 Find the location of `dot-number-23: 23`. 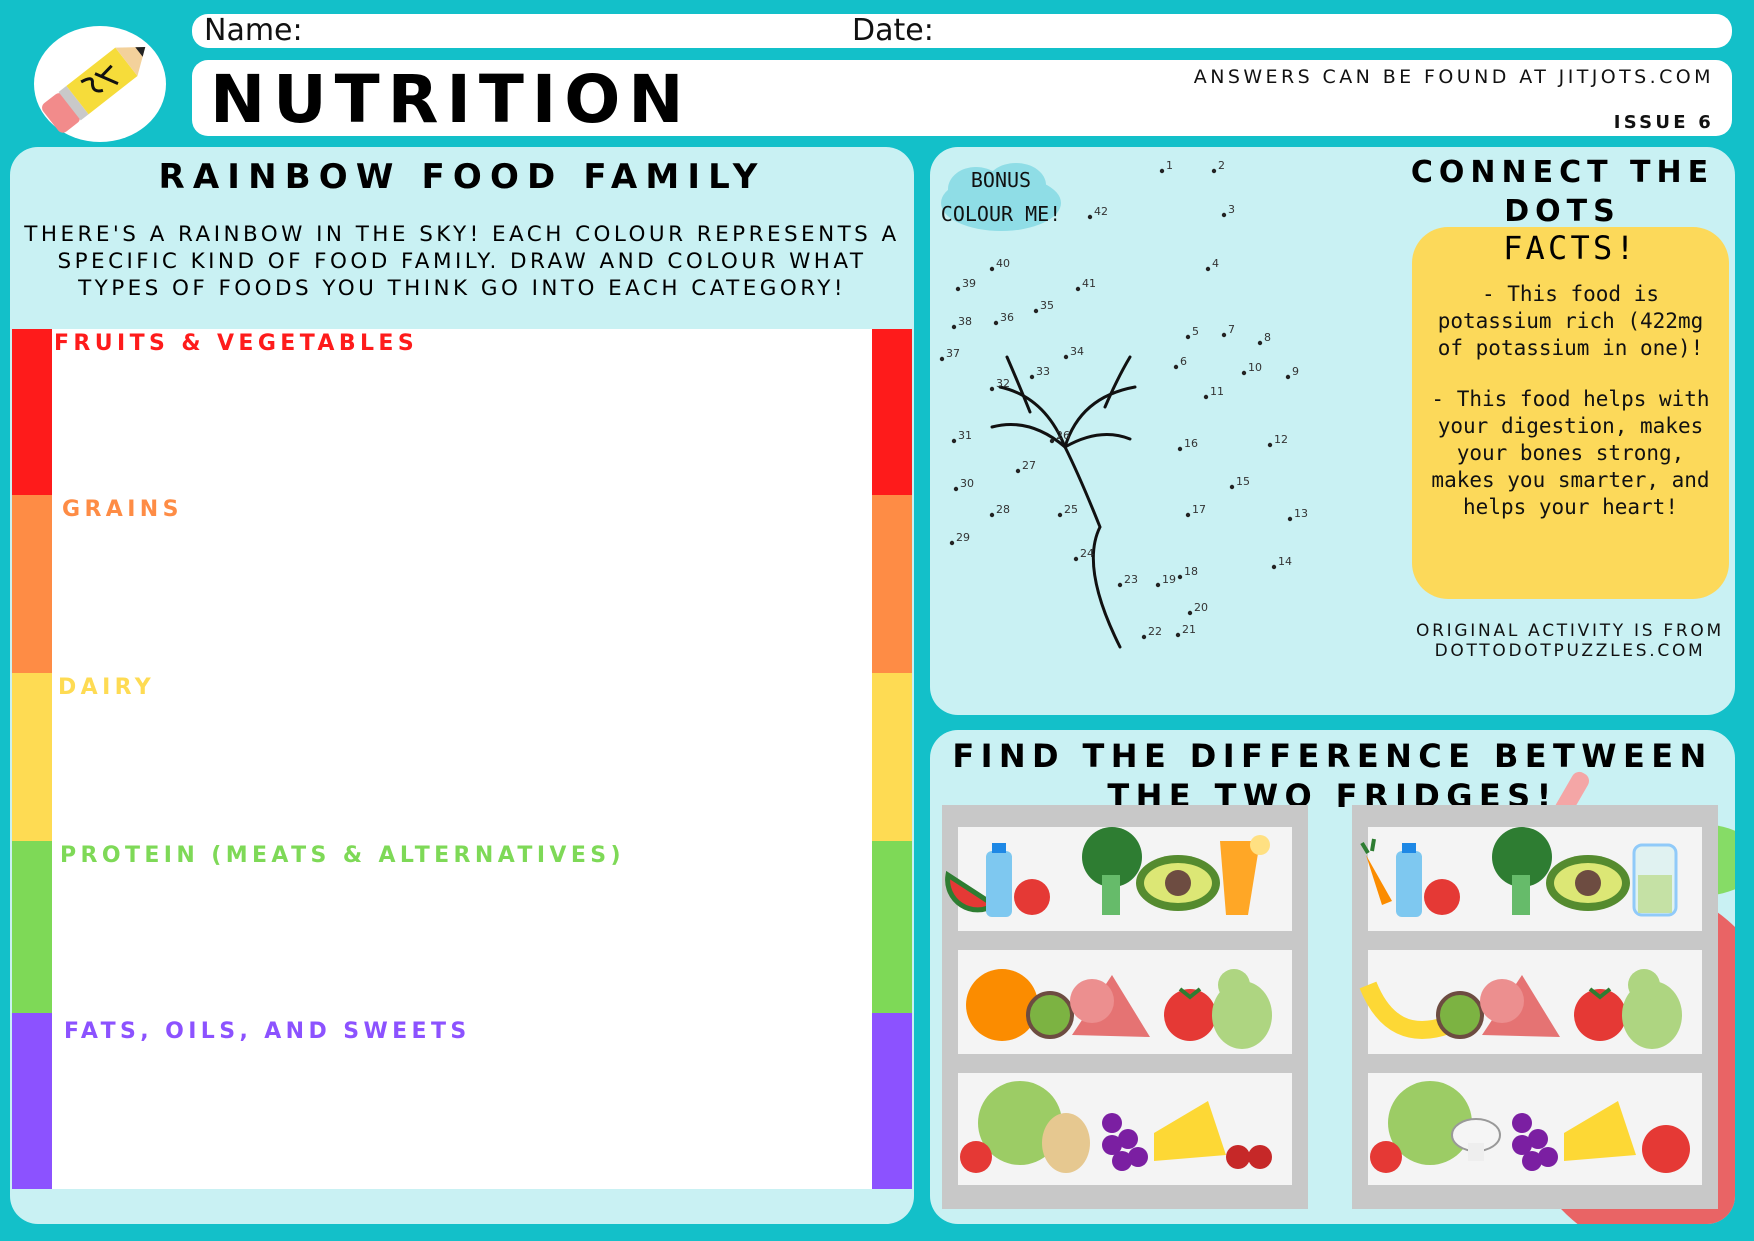

dot-number-23: 23 is located at coordinates (1131, 579).